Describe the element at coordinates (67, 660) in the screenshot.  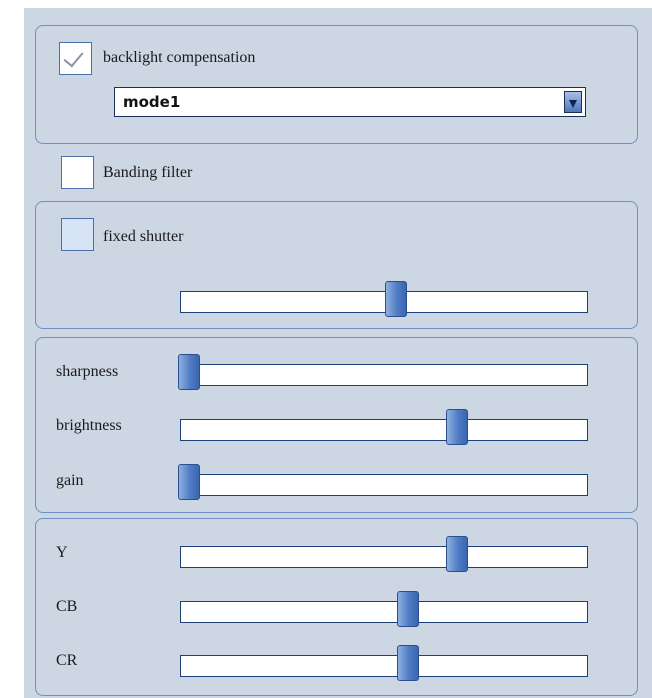
I see `cr-label: CR` at that location.